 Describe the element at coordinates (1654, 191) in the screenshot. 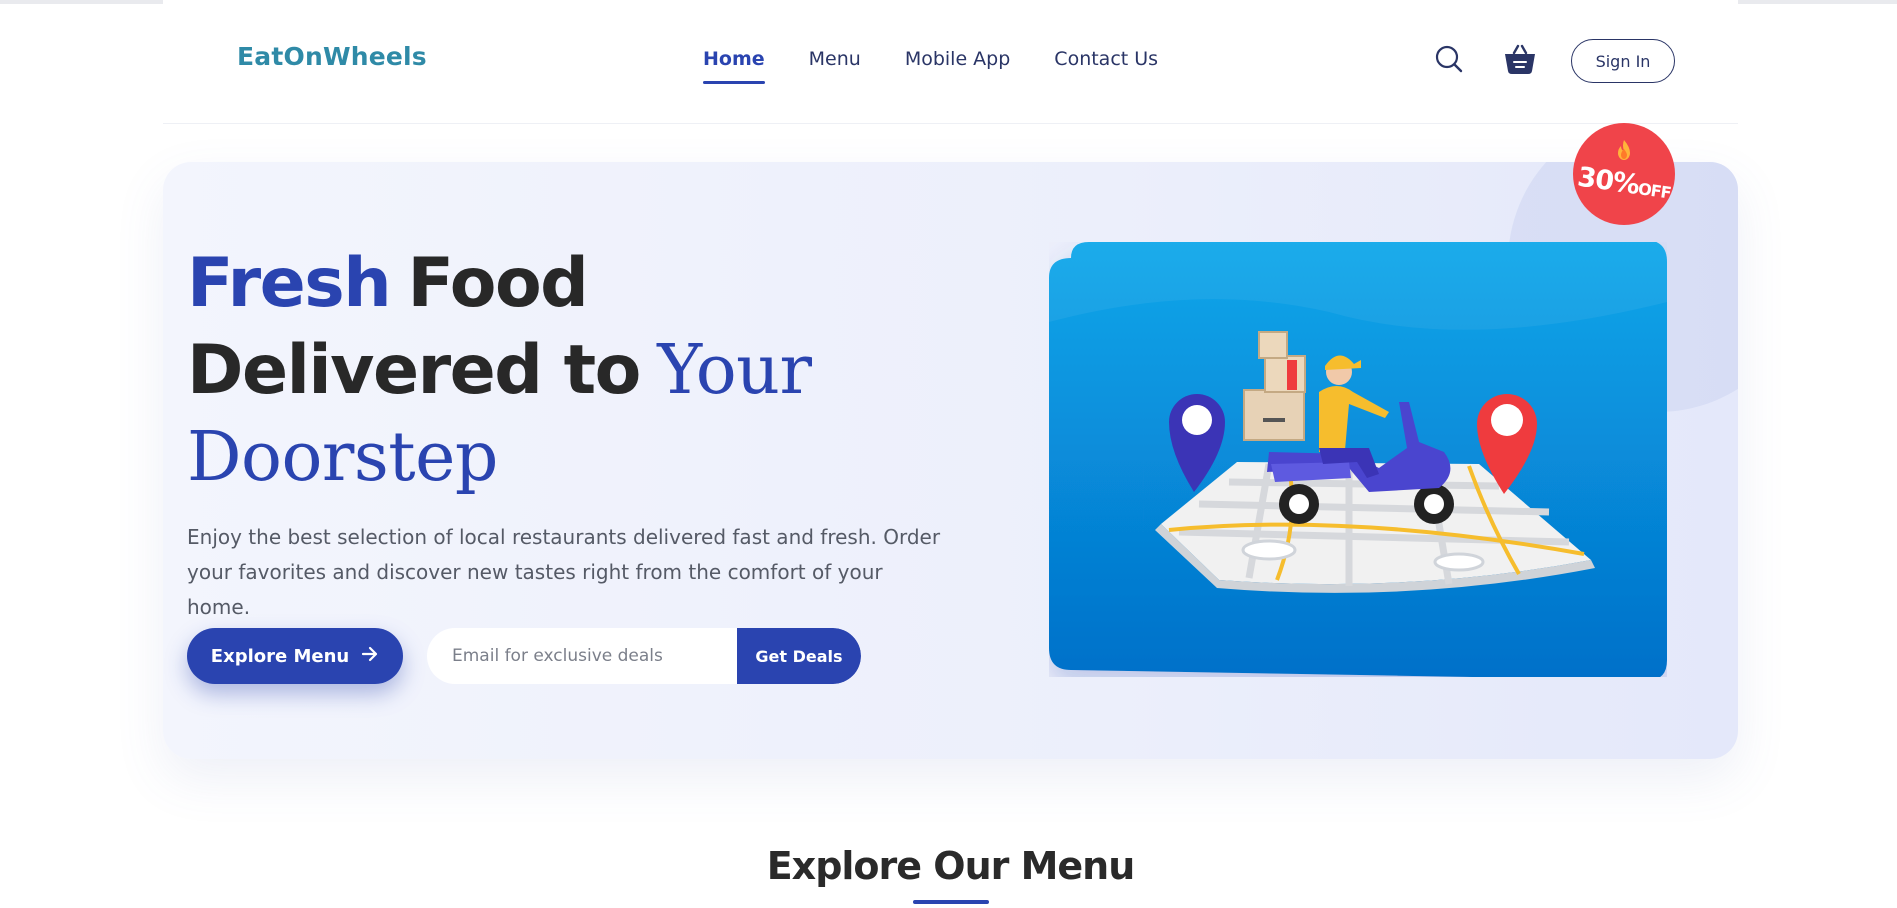

I see `discount-off: OFF` at that location.